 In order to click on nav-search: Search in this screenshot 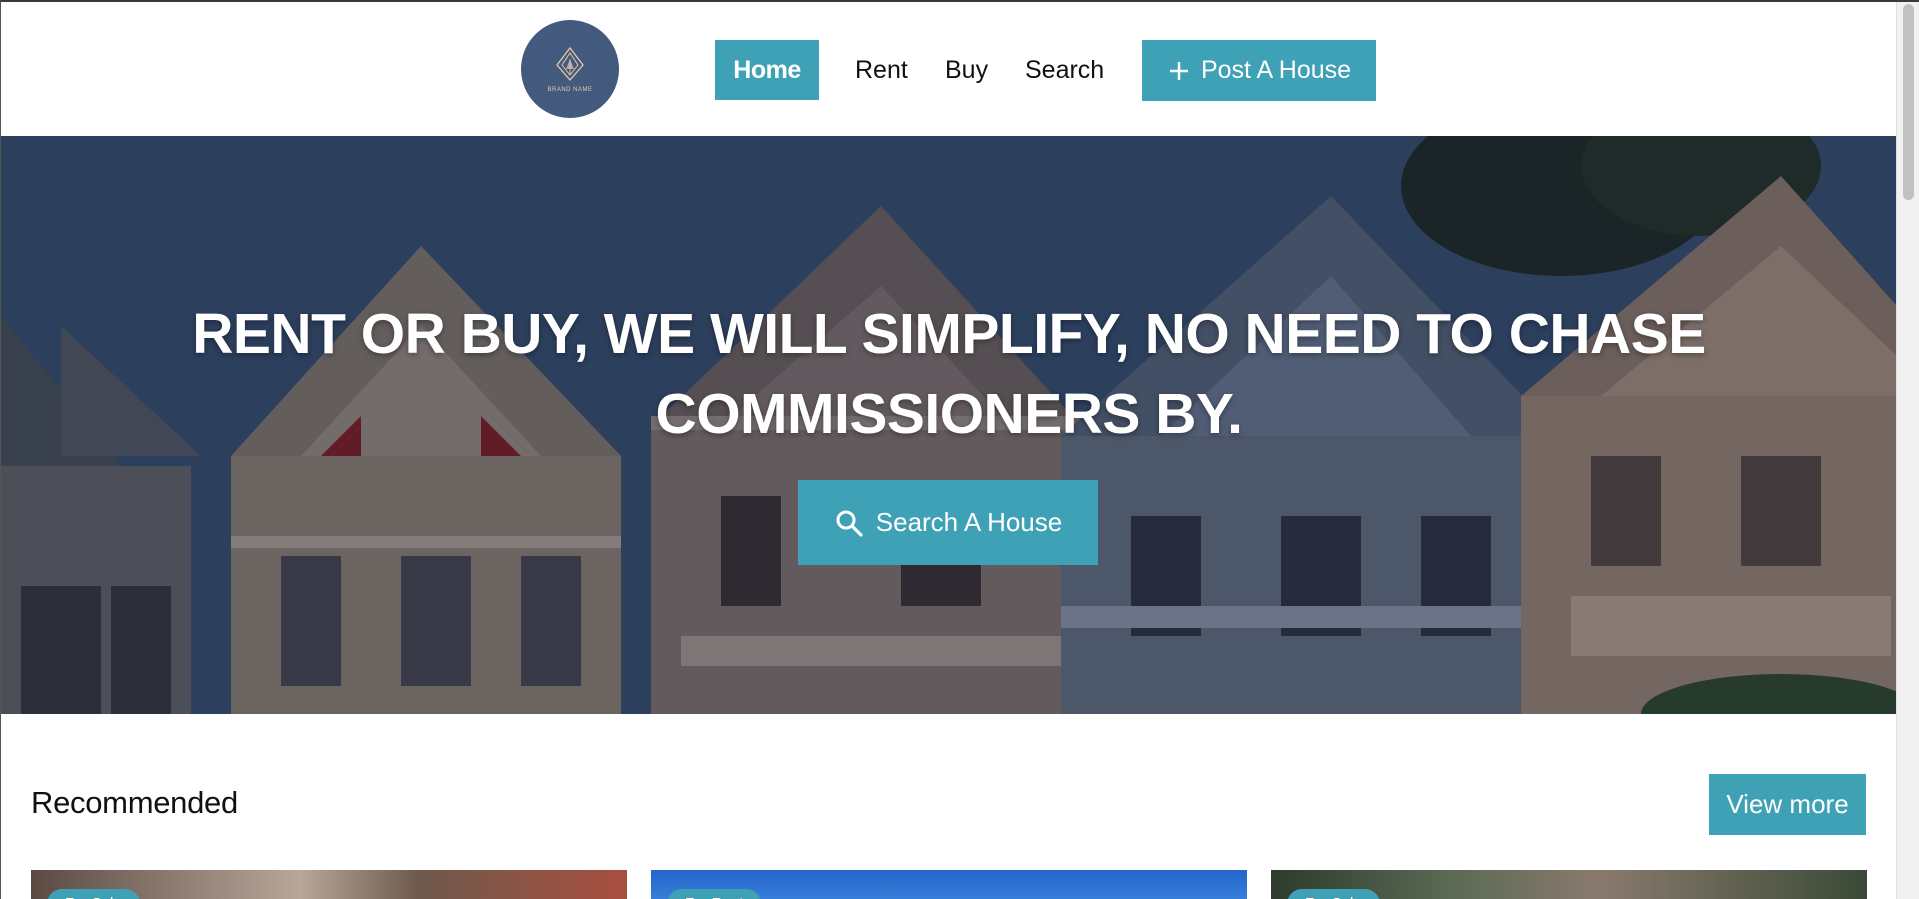, I will do `click(1064, 70)`.